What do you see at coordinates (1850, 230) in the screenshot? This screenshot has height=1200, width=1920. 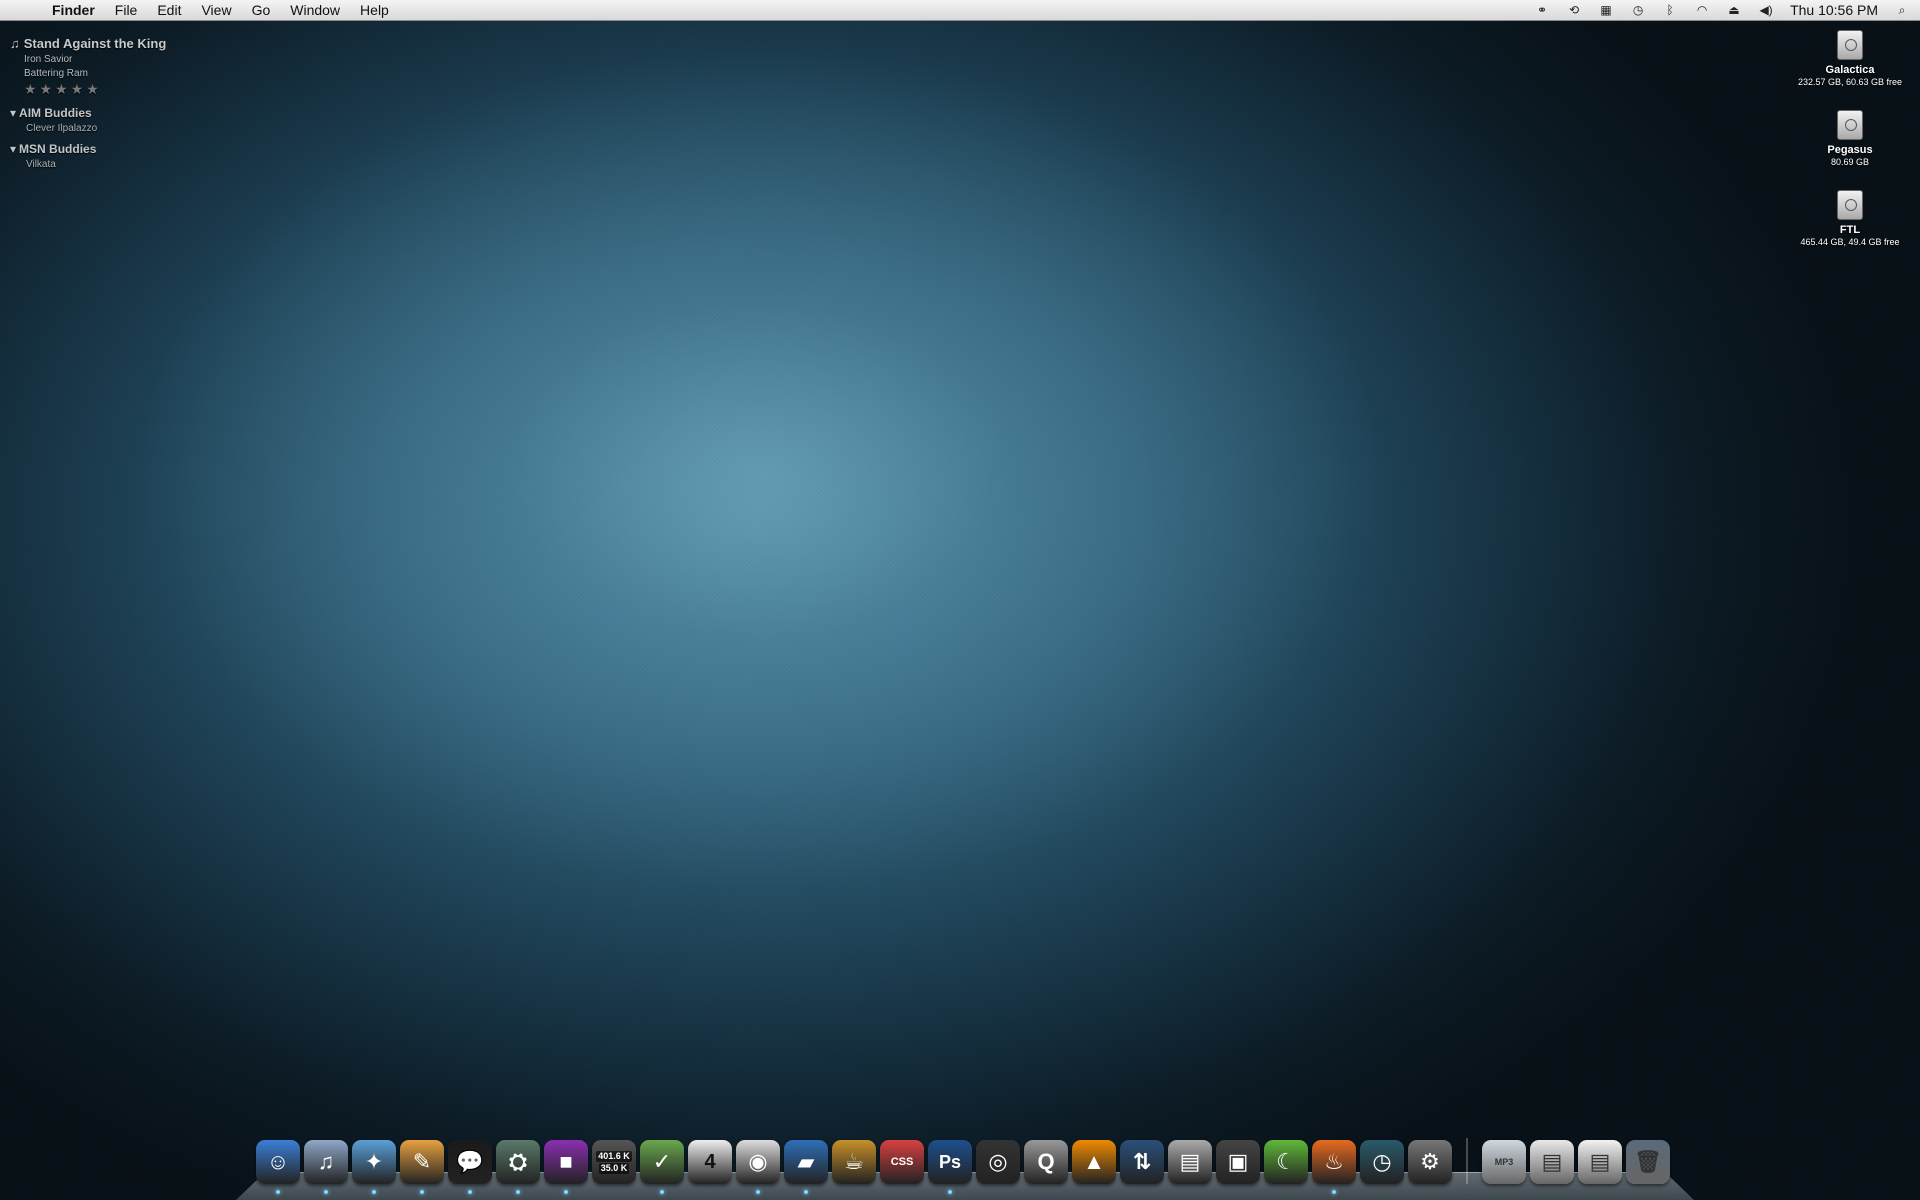 I see `drive-name: FTL` at bounding box center [1850, 230].